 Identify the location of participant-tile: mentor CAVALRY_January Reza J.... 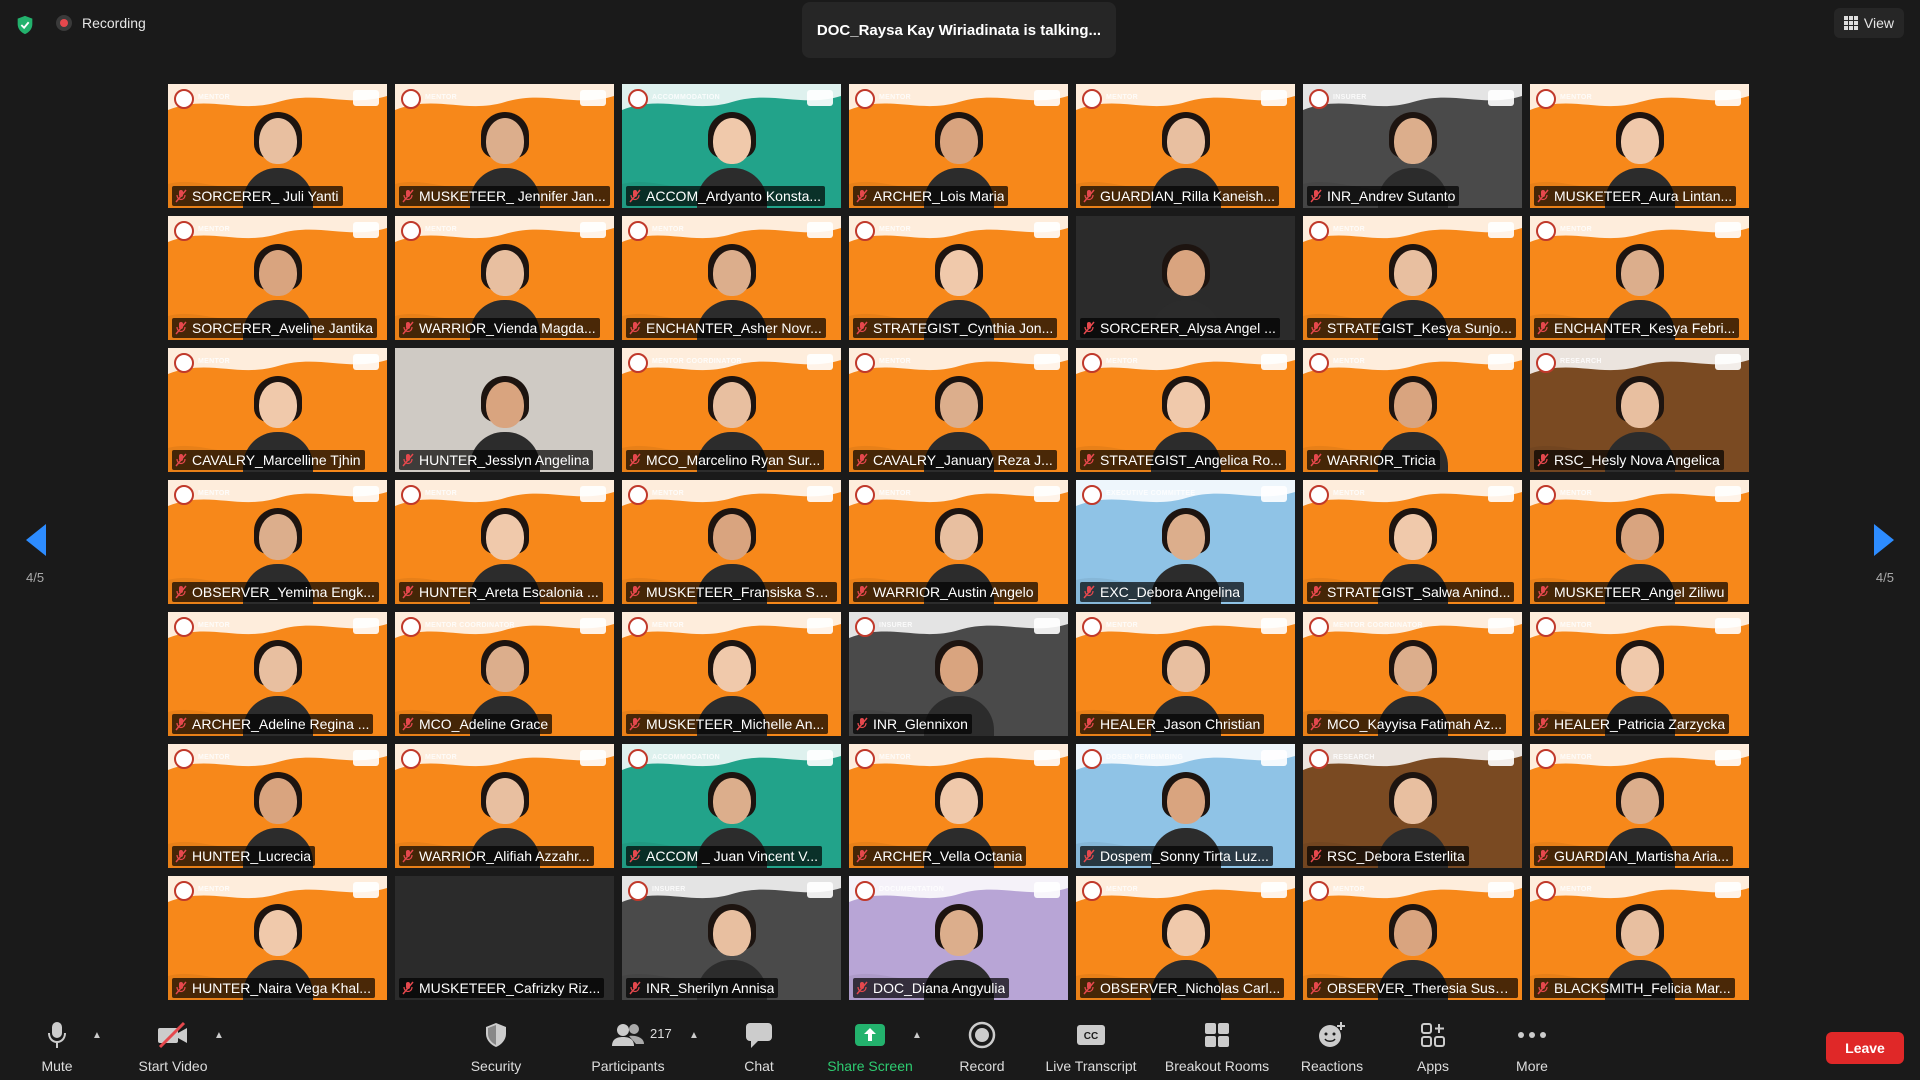
(958, 410).